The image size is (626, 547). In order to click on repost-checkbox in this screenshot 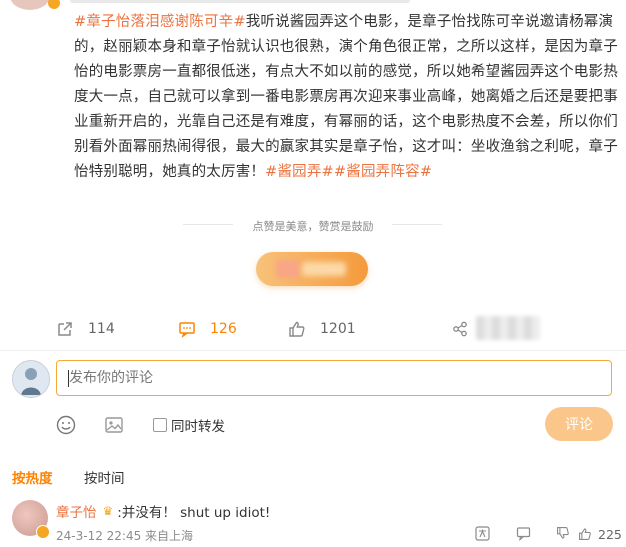, I will do `click(160, 425)`.